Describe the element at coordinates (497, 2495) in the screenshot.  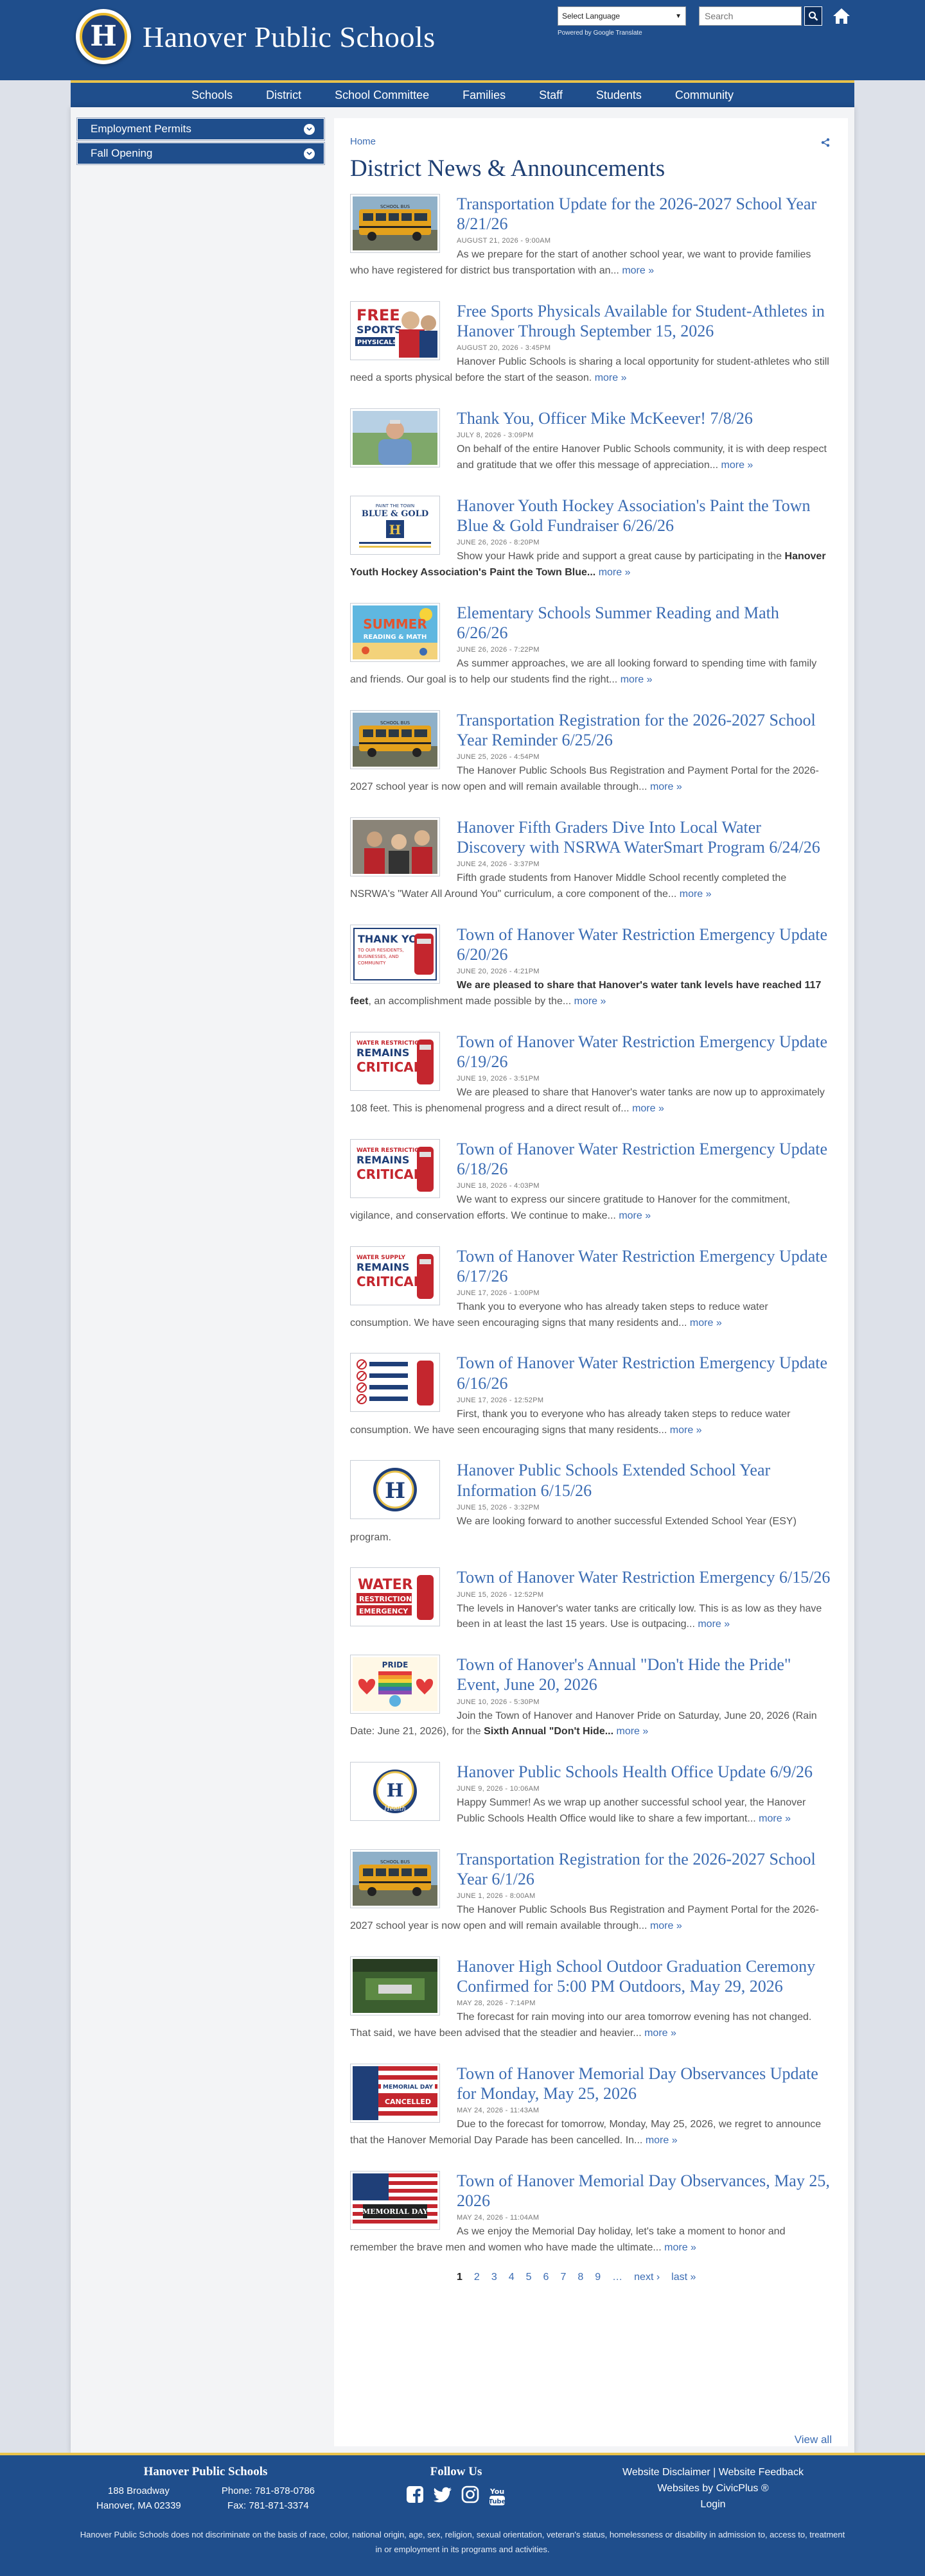
I see `youtube-icon: You Tube` at that location.